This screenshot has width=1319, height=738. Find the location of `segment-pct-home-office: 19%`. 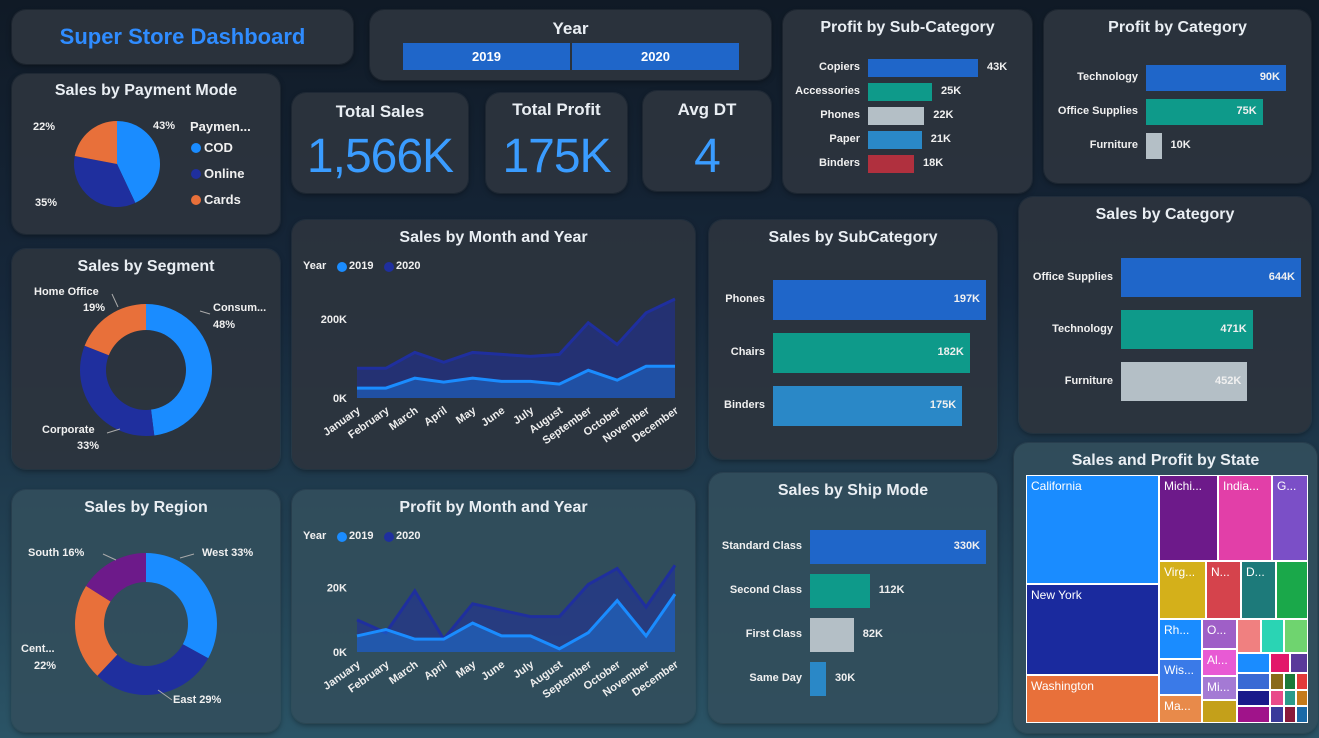

segment-pct-home-office: 19% is located at coordinates (94, 308).